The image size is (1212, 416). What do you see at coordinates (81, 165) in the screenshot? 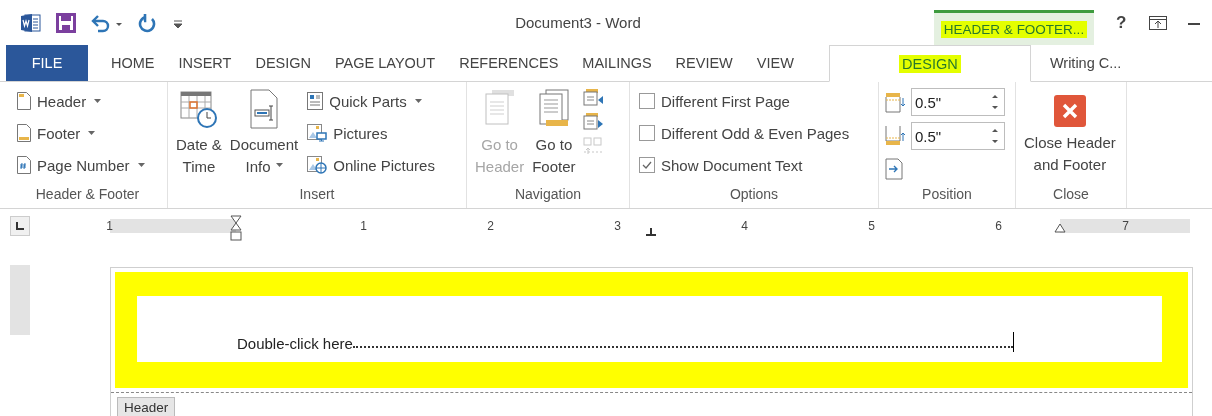
I see `menu-button: Page Number` at bounding box center [81, 165].